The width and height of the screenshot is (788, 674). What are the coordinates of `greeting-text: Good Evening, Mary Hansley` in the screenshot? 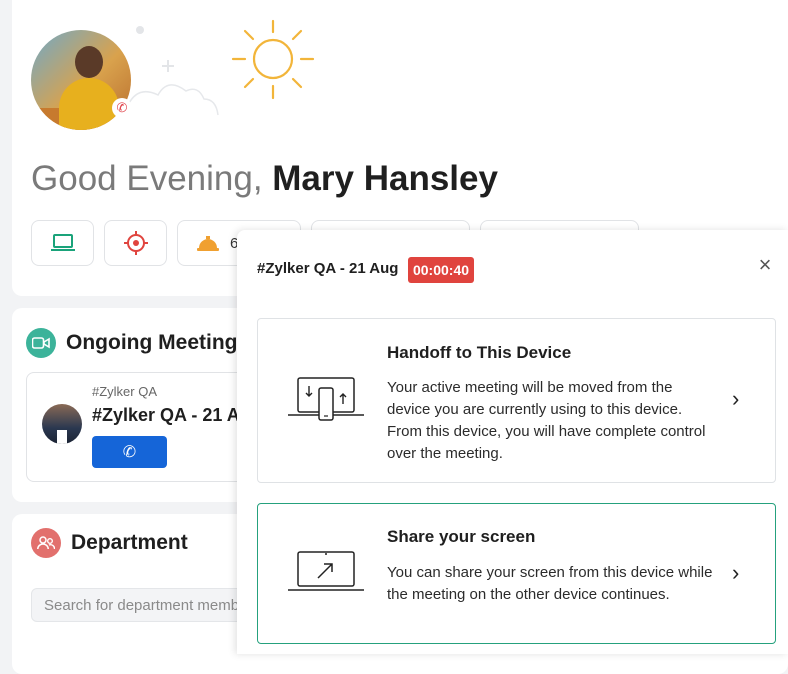 It's located at (264, 179).